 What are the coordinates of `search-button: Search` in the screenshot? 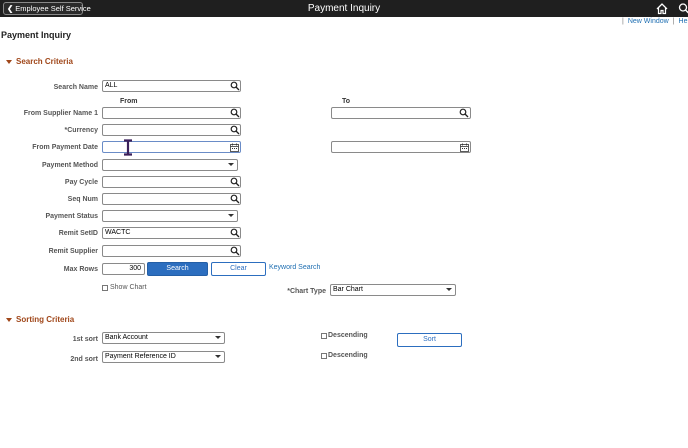 It's located at (177, 269).